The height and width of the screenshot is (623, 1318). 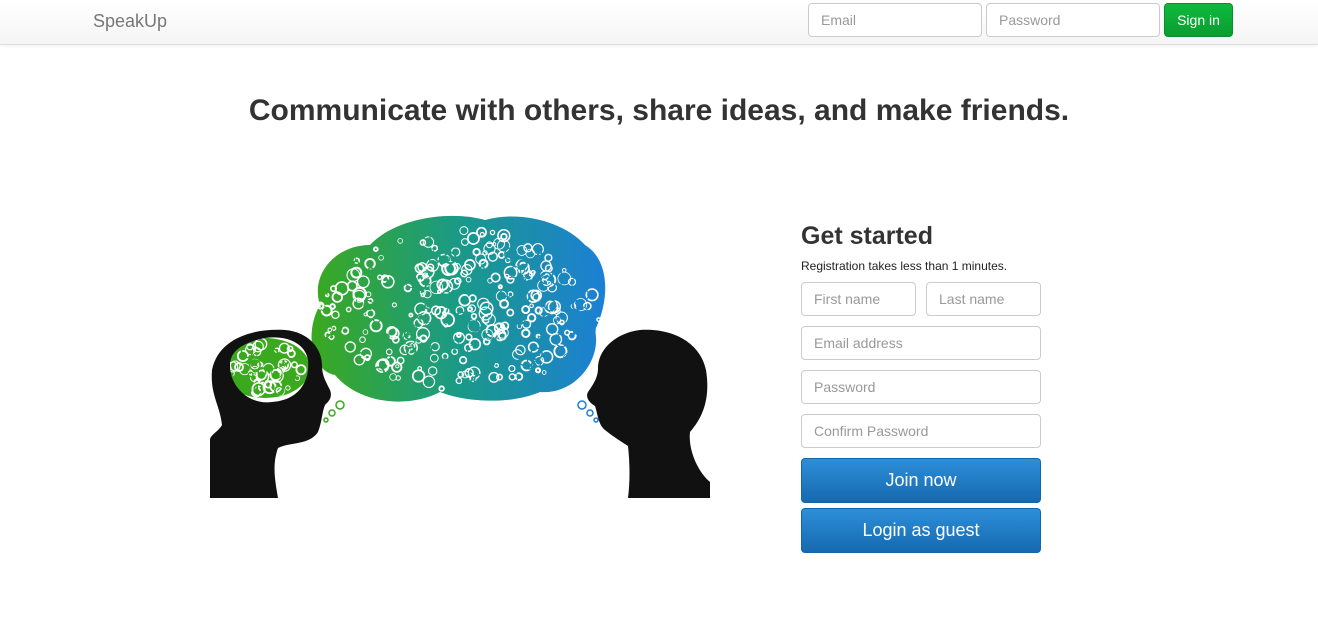 What do you see at coordinates (1073, 20) in the screenshot?
I see `signin-password-input` at bounding box center [1073, 20].